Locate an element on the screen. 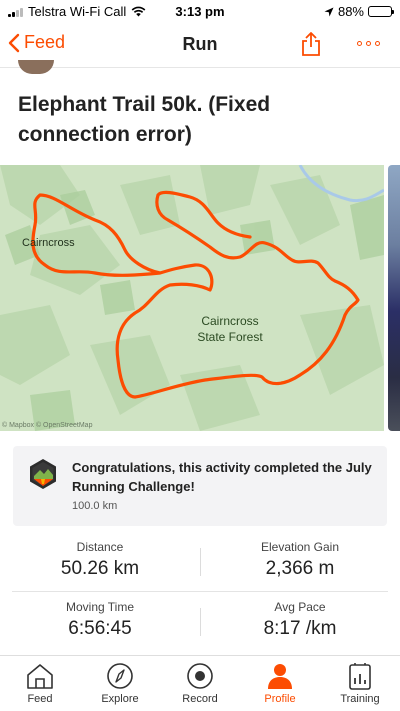  forest-label-line2: State Forest is located at coordinates (230, 337).